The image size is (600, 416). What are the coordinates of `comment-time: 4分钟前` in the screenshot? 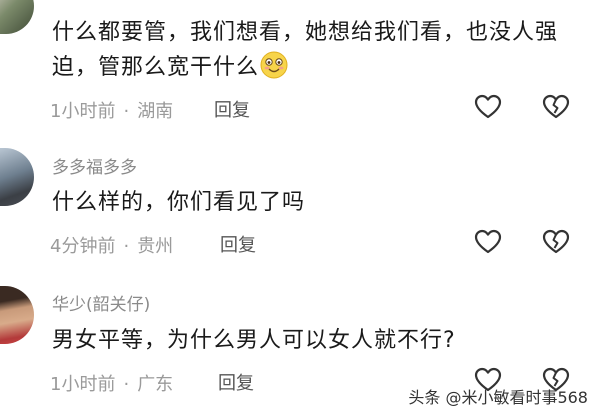 It's located at (83, 246).